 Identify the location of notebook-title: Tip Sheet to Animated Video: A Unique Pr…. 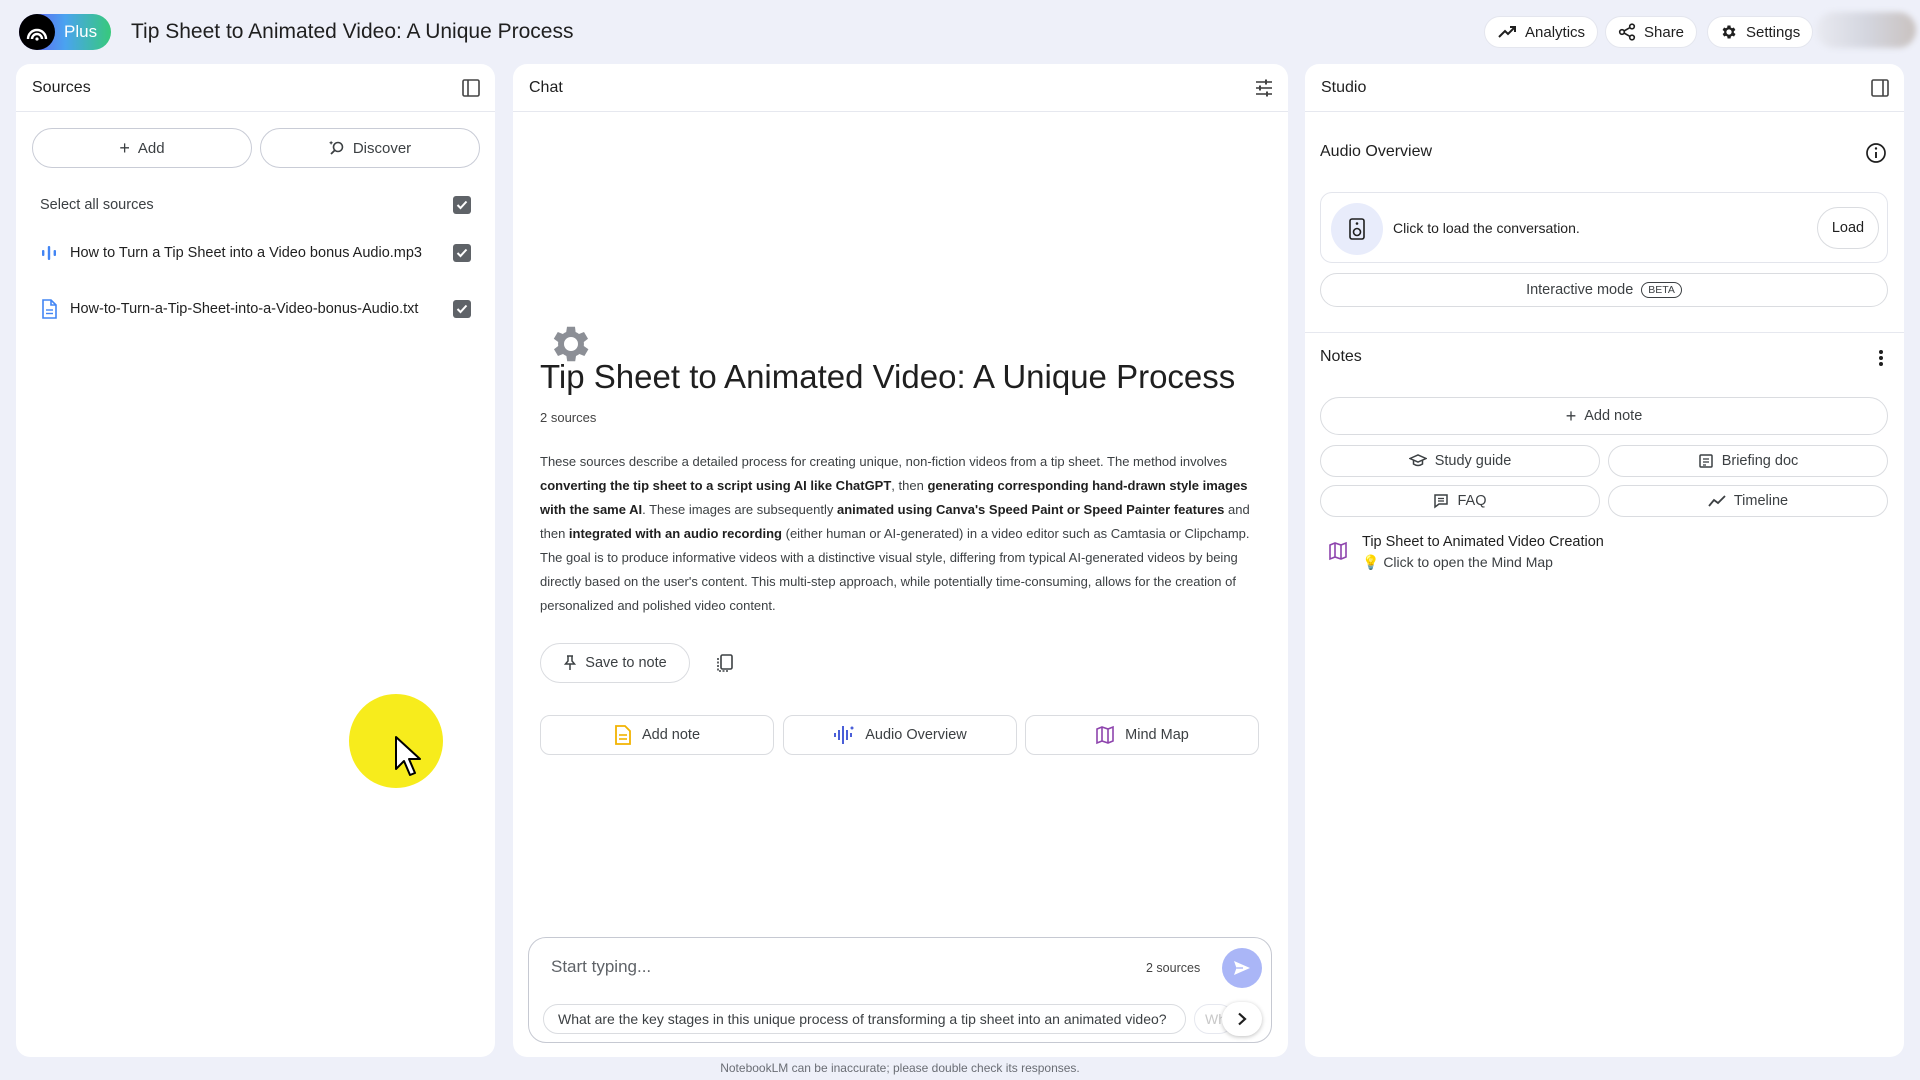
(352, 32).